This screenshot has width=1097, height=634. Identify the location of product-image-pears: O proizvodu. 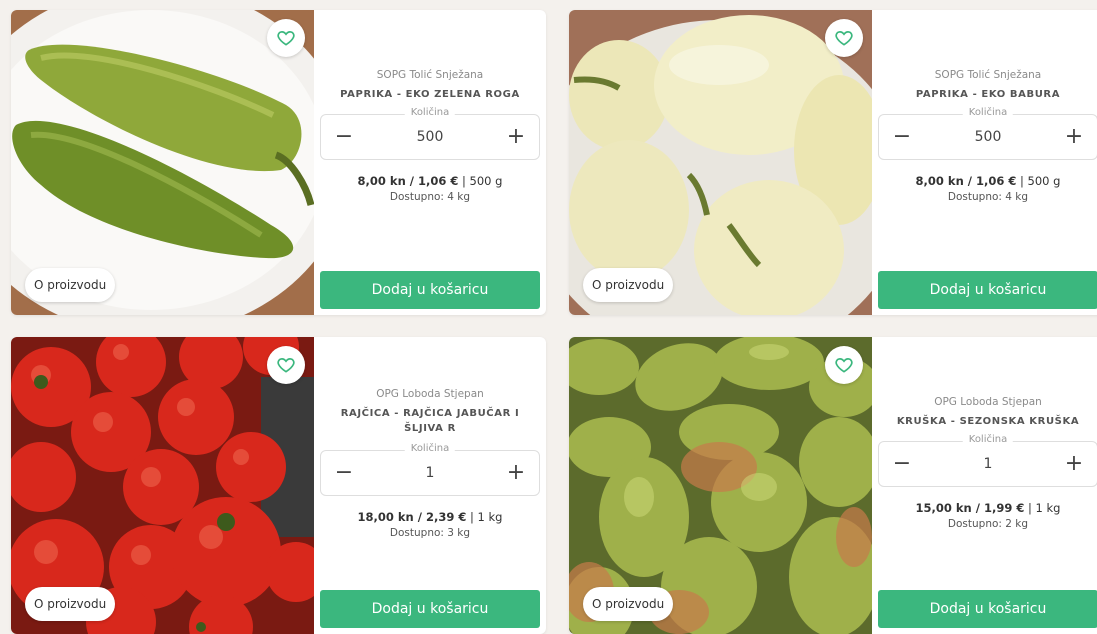
(720, 485).